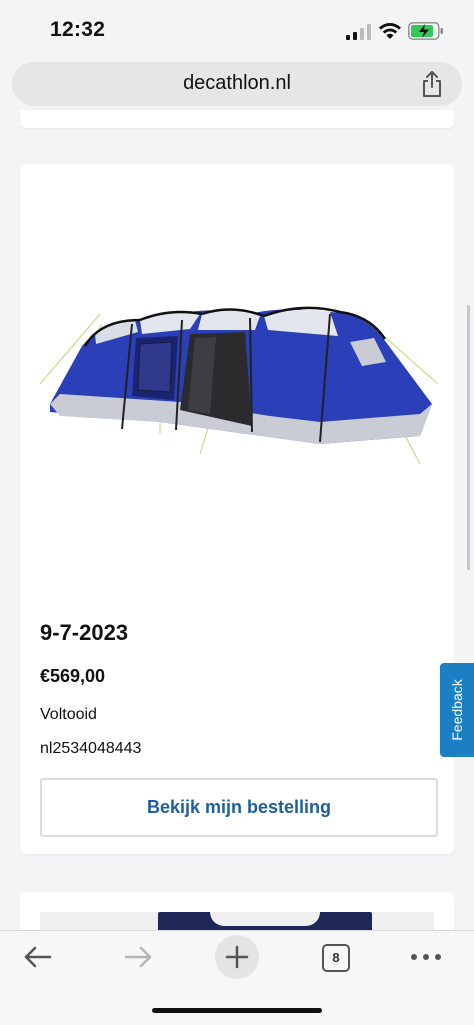 The height and width of the screenshot is (1025, 474). What do you see at coordinates (336, 958) in the screenshot?
I see `tab-count-button: 8` at bounding box center [336, 958].